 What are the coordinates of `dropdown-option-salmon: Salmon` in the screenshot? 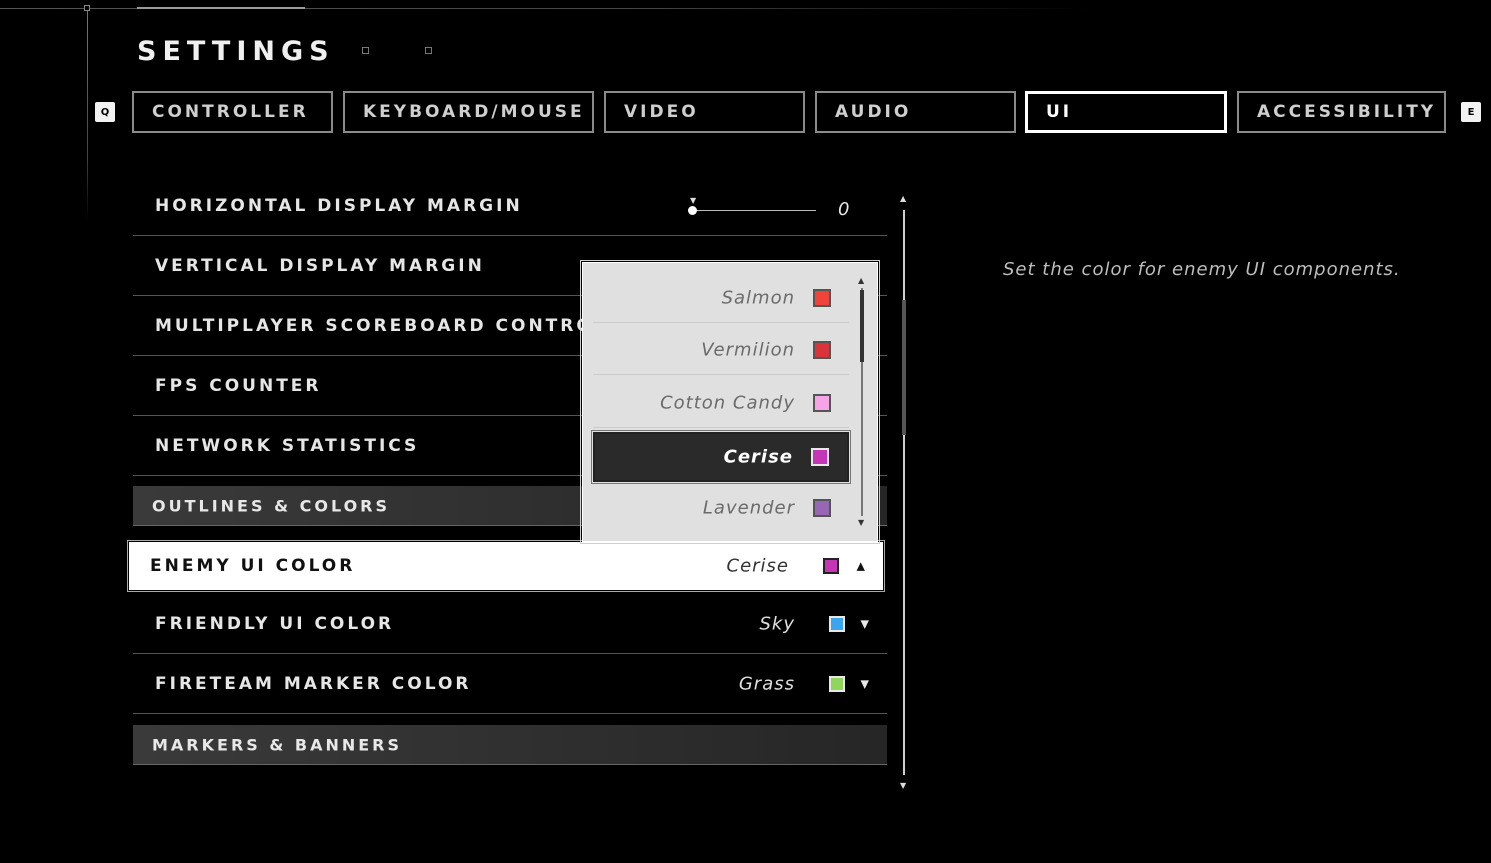 It's located at (721, 298).